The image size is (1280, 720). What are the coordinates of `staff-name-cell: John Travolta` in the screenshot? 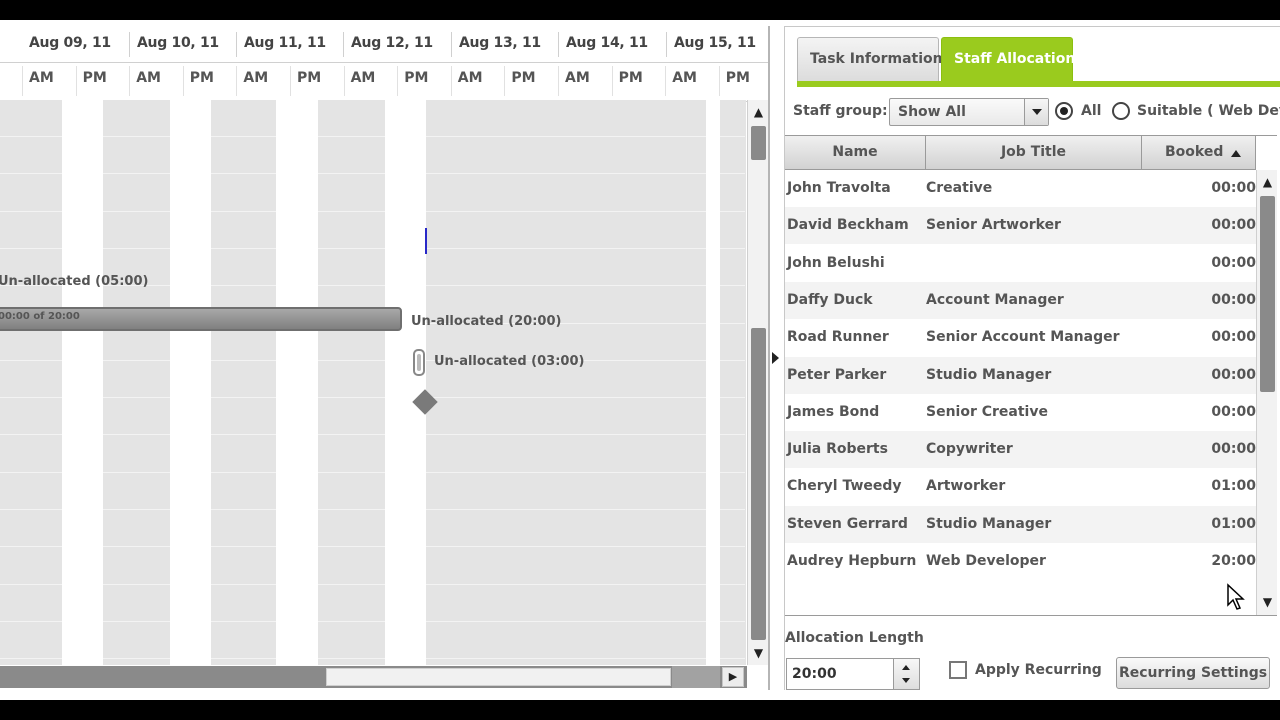 It's located at (839, 188).